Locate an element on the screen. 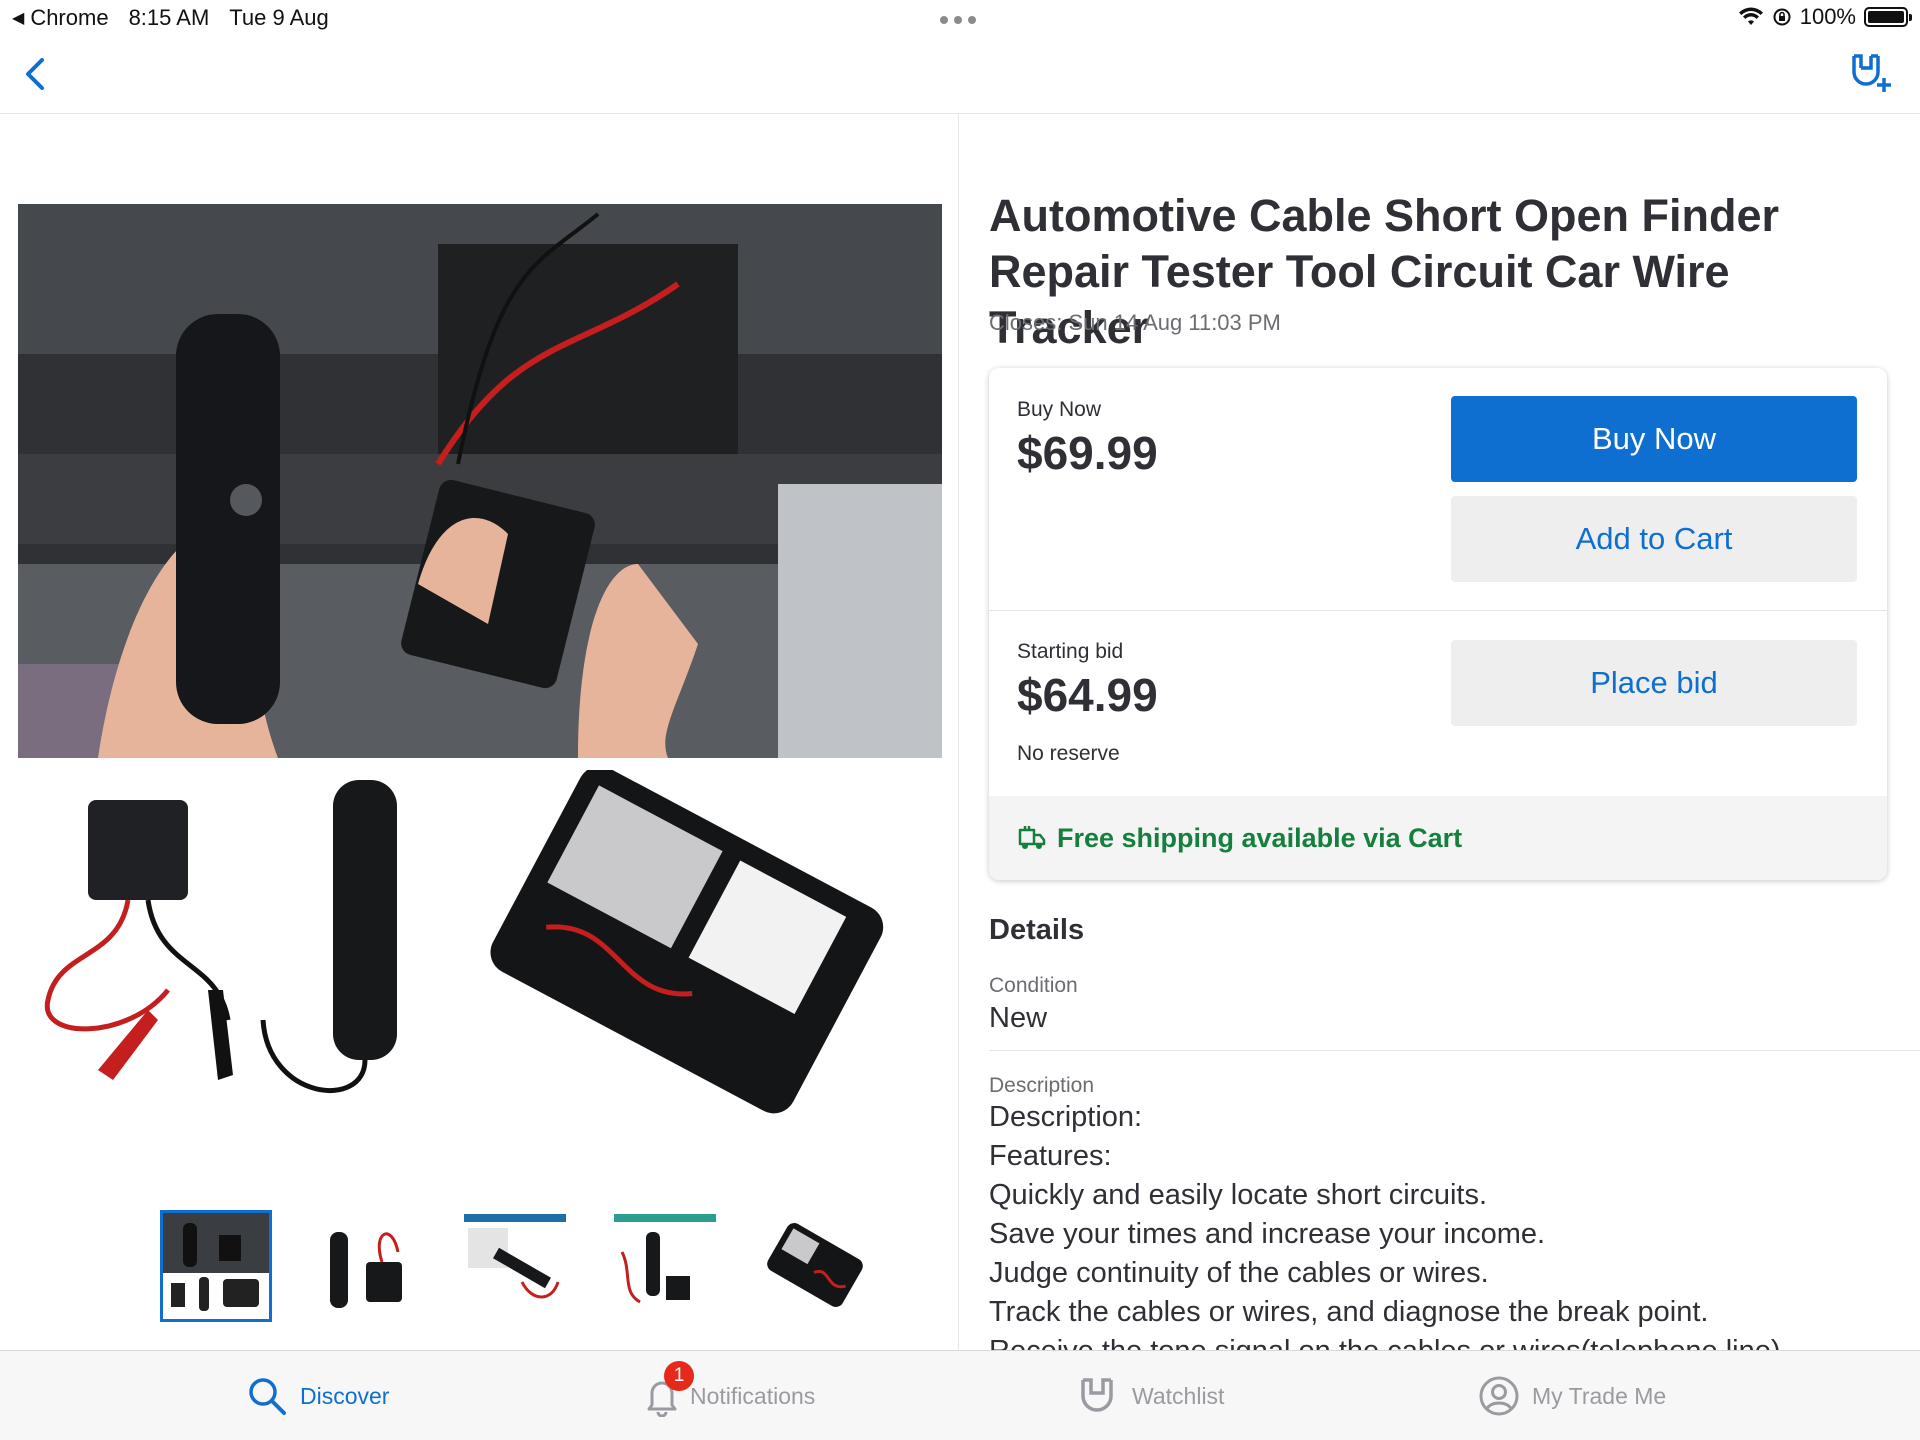 The image size is (1920, 1440). battery-icon is located at coordinates (1888, 17).